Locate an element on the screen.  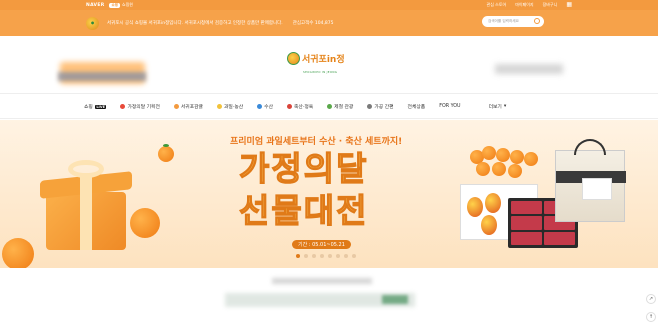
topbar-links: 관심 스토어 마이페이지 장바구니 ▦ is located at coordinates (529, 5).